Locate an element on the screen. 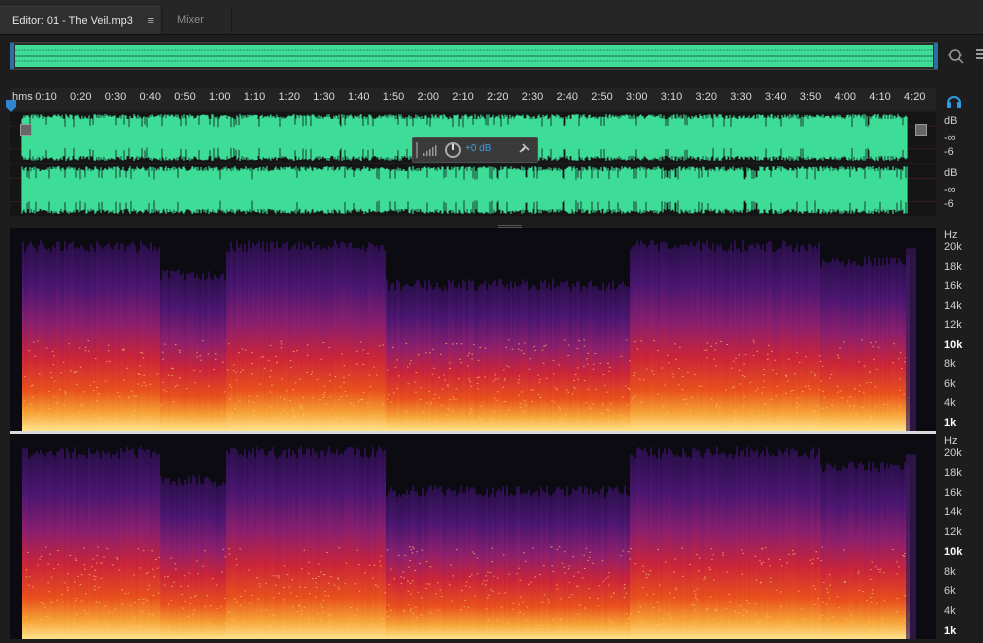 The width and height of the screenshot is (983, 643). overview-navigator is located at coordinates (474, 56).